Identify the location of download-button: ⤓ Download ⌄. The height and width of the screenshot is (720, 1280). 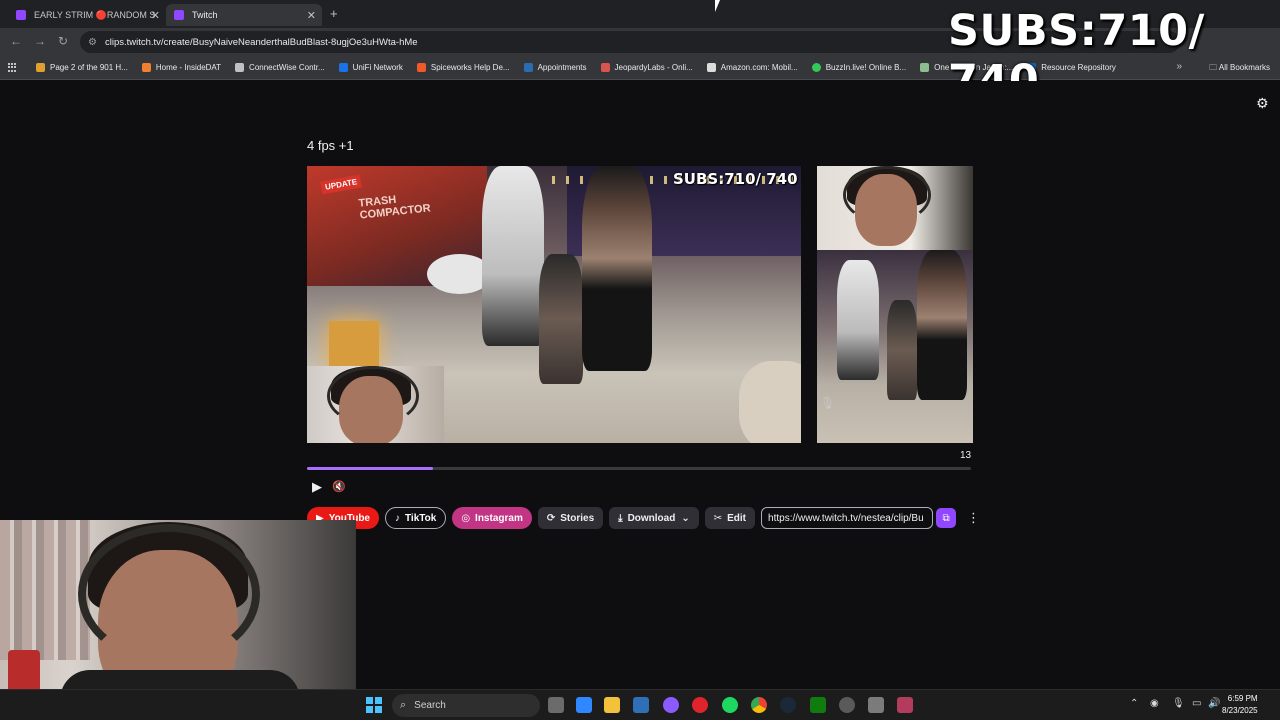
(654, 518).